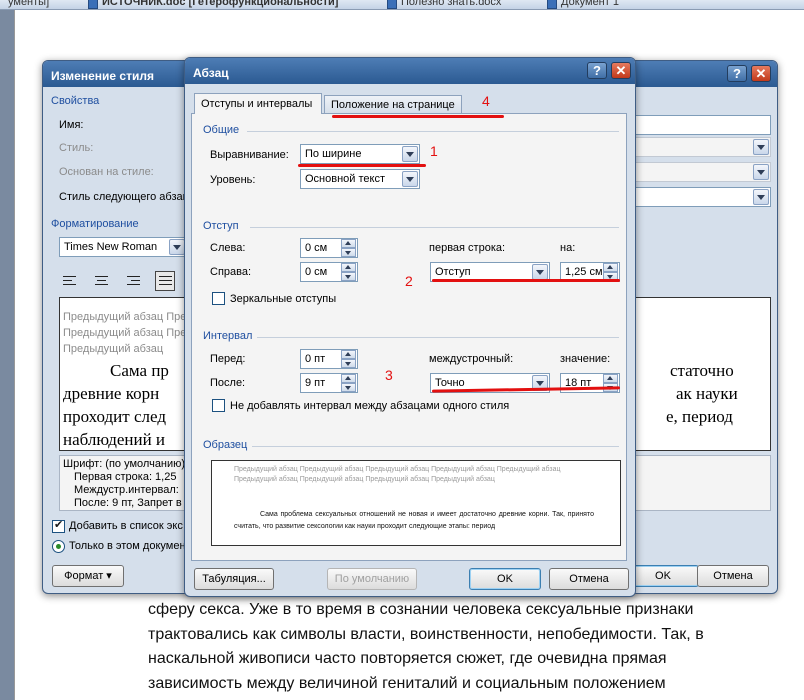 The height and width of the screenshot is (700, 804). I want to click on only-this-document-radio, so click(58, 546).